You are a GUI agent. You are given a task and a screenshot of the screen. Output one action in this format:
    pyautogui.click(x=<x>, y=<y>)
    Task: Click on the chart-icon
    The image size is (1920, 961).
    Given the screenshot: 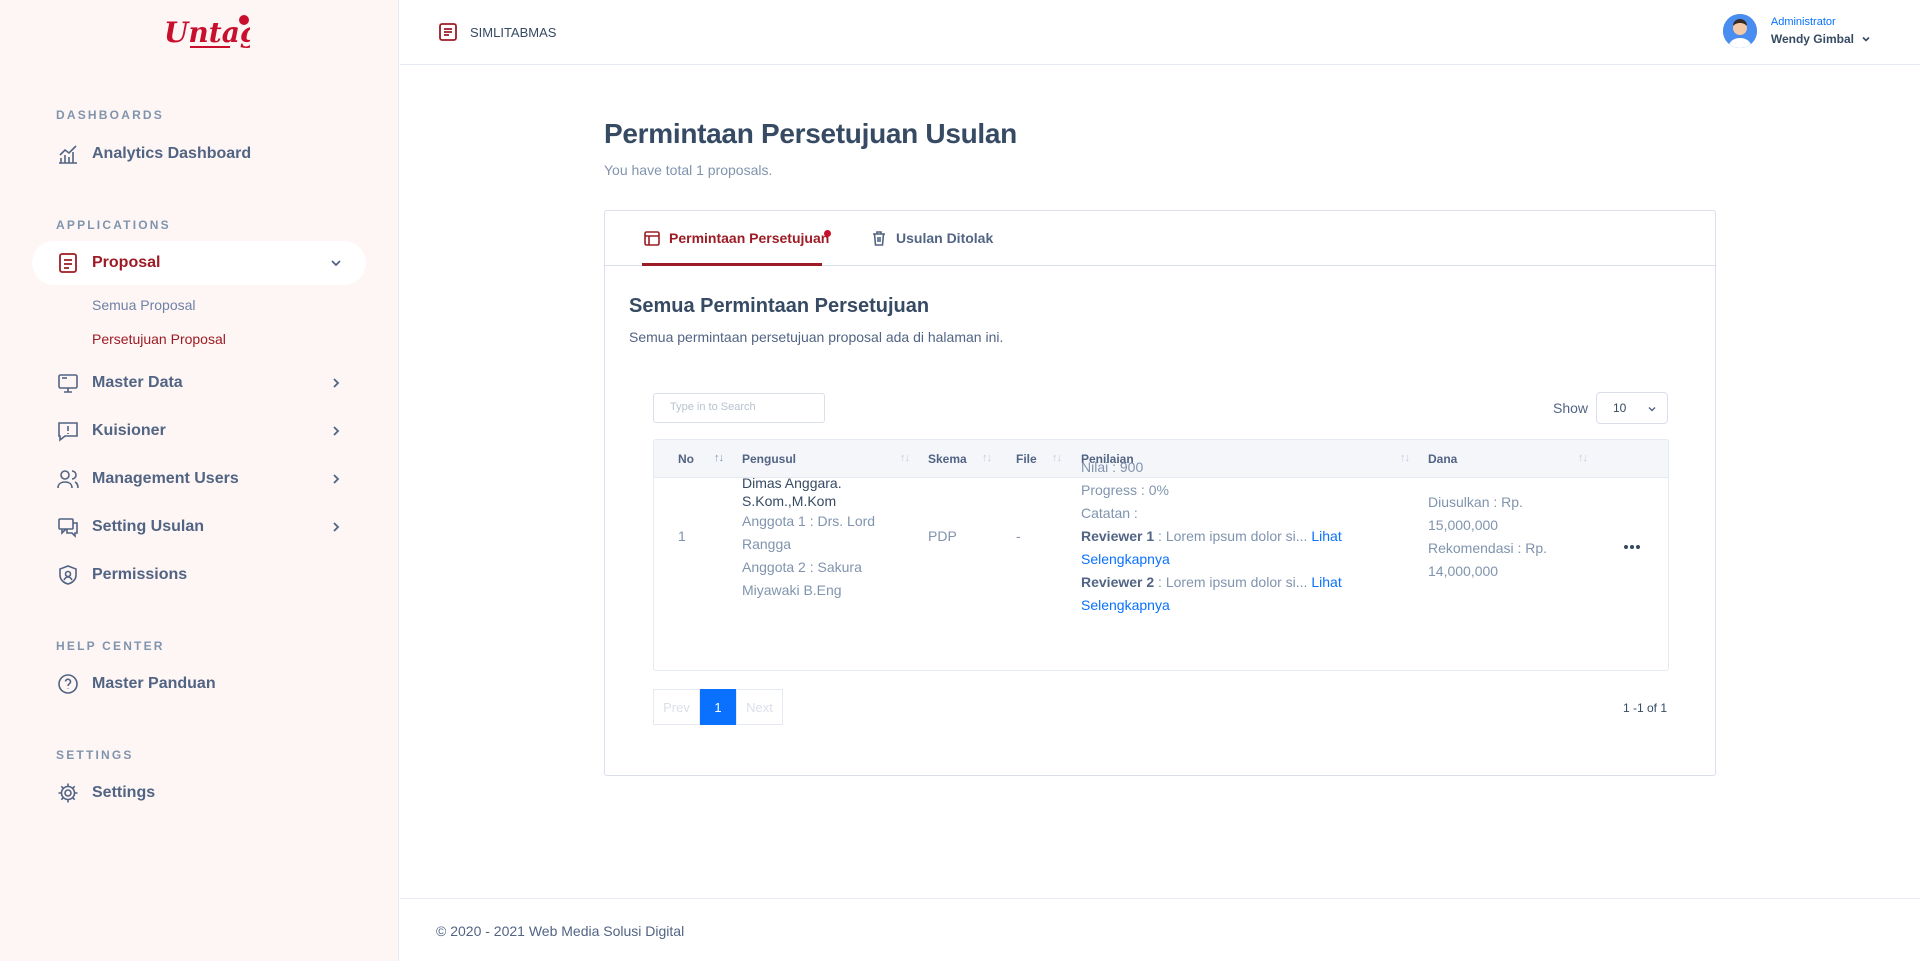 What is the action you would take?
    pyautogui.click(x=68, y=154)
    